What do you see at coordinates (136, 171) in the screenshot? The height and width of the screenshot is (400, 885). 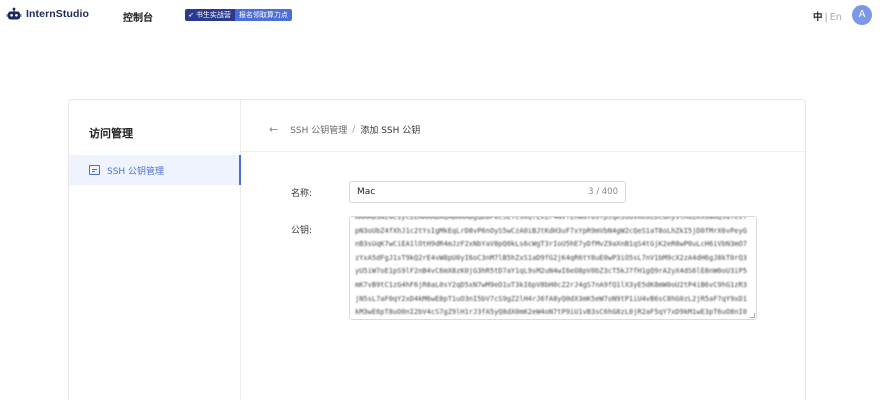 I see `sidebar-item-label: SSH 公钥管理` at bounding box center [136, 171].